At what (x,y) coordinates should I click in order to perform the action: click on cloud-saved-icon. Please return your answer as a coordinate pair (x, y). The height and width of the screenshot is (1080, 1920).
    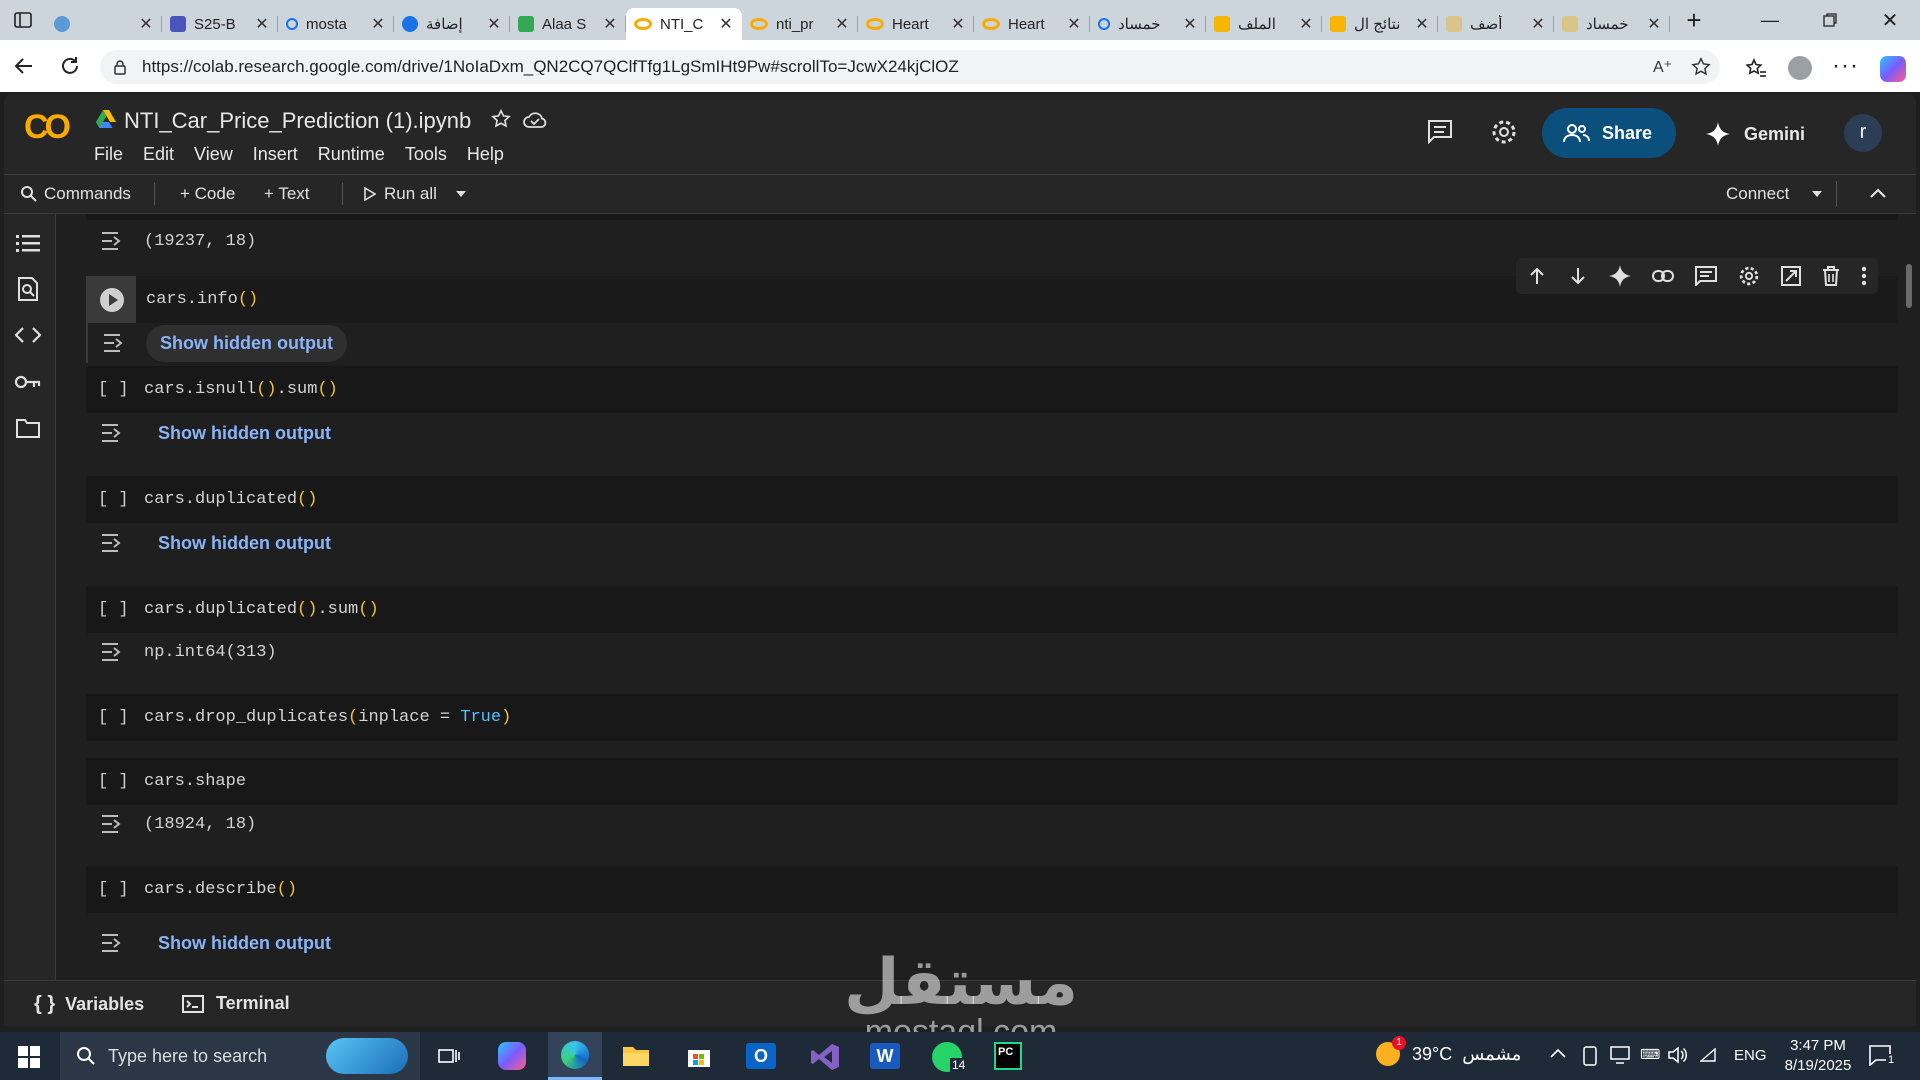
    Looking at the image, I should click on (535, 120).